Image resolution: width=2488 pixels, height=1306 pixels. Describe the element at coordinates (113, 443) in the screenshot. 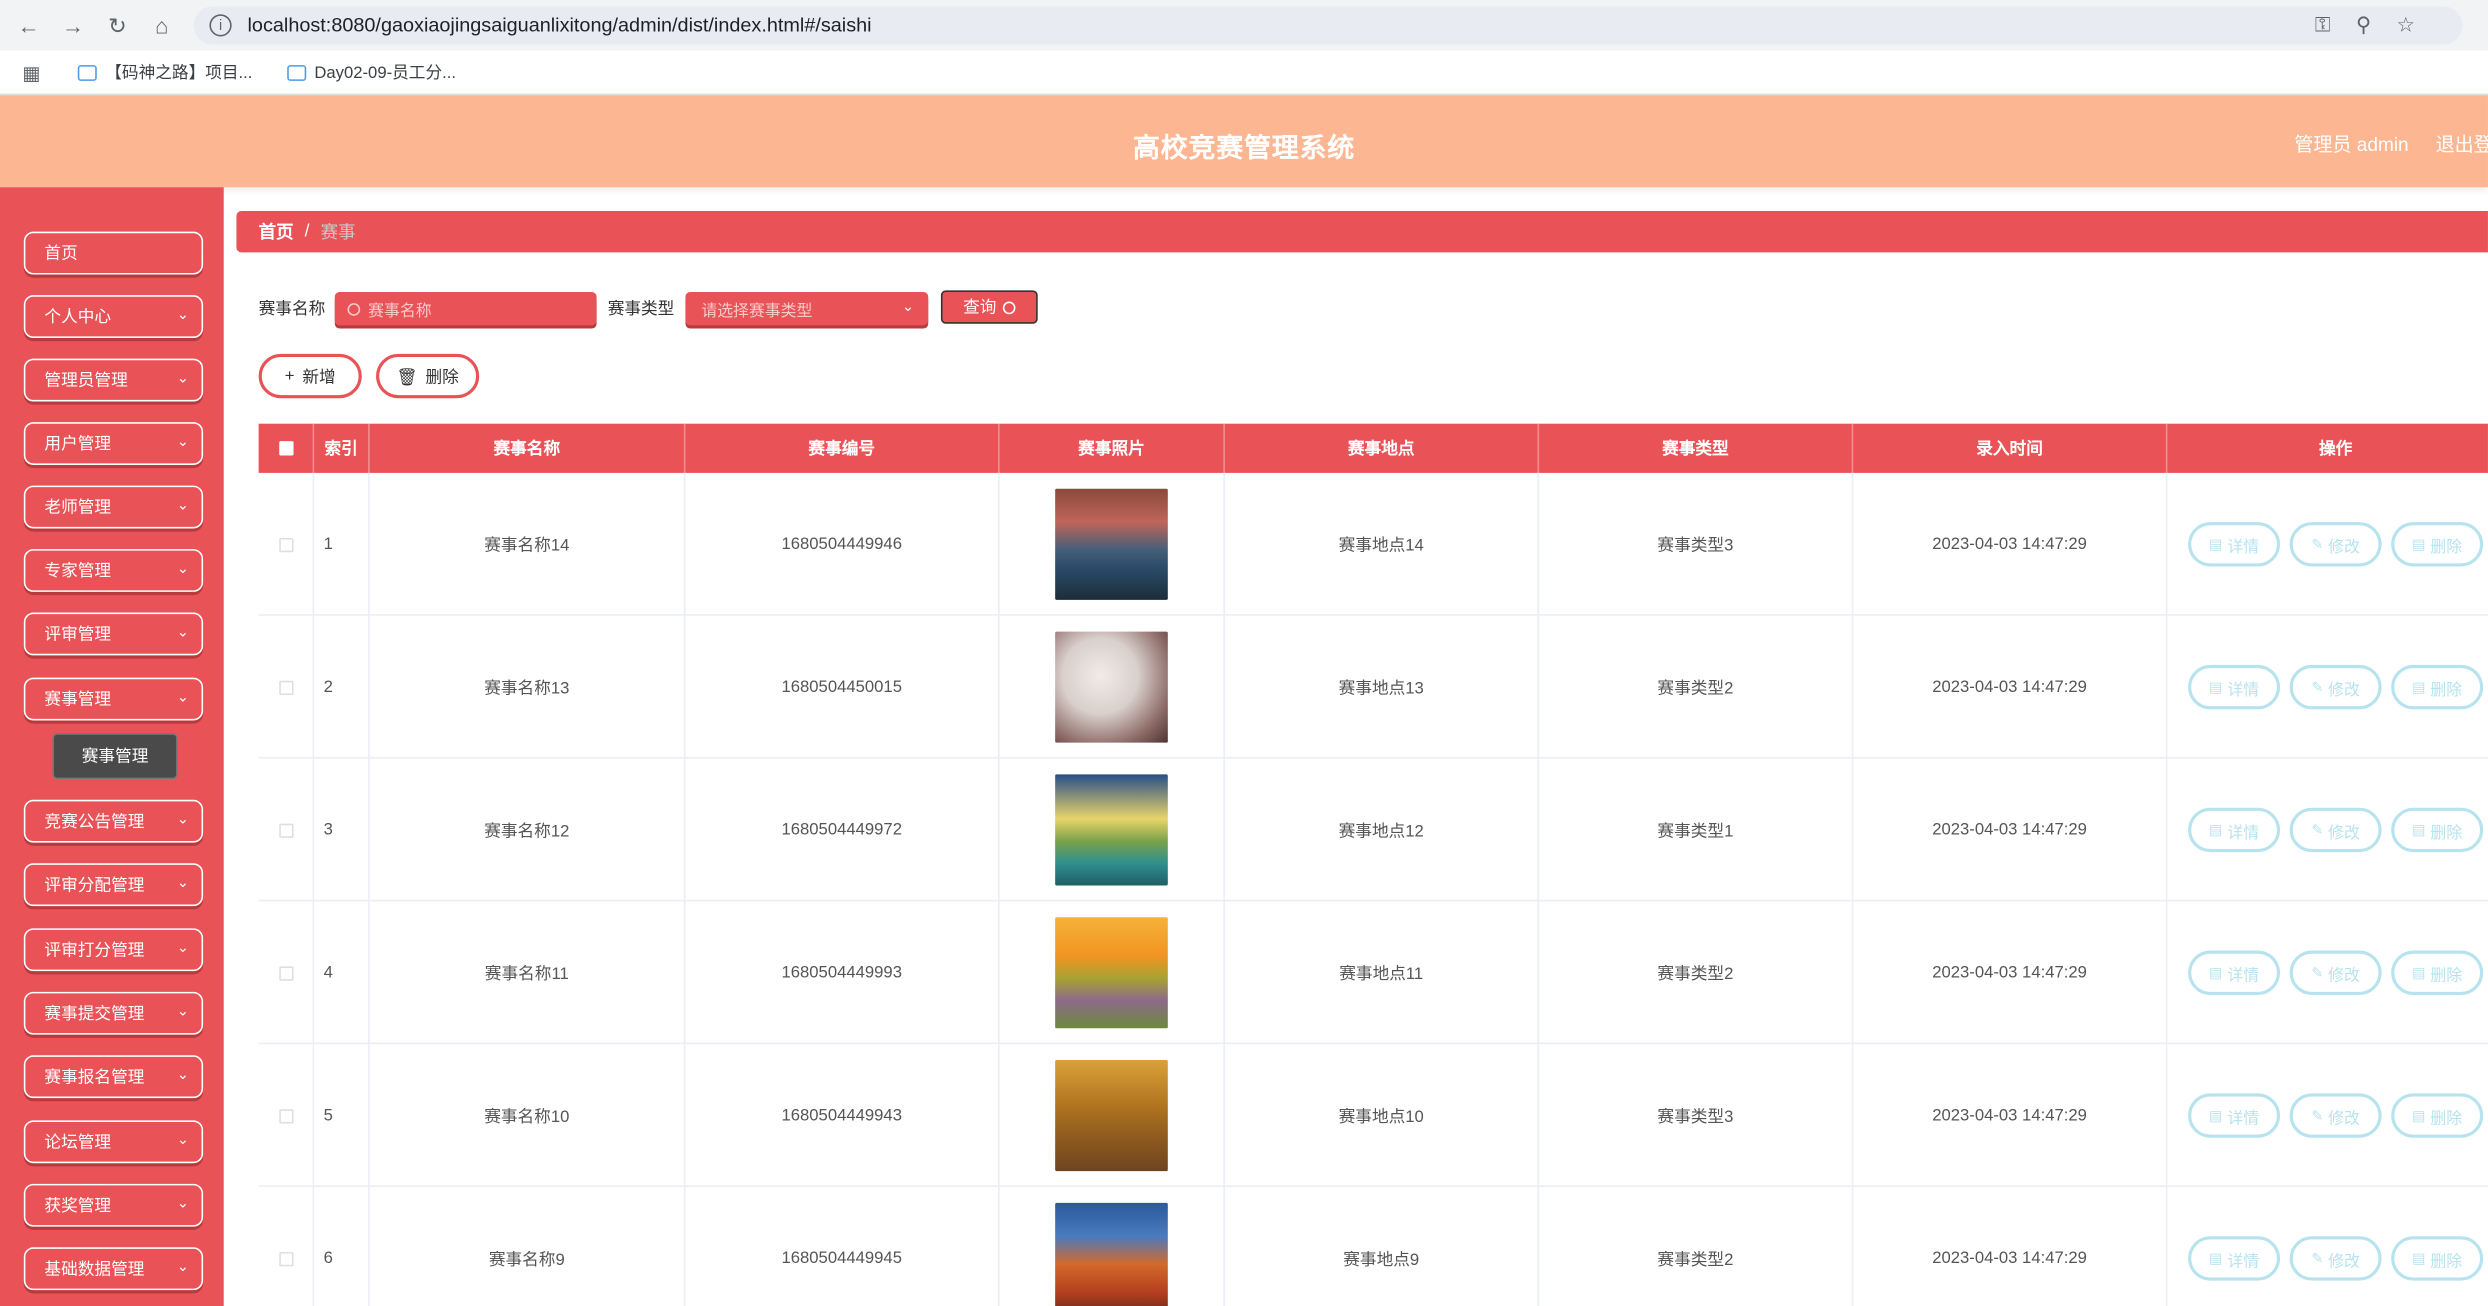

I see `sidebar-item-users: 用户管理 ⌄` at that location.